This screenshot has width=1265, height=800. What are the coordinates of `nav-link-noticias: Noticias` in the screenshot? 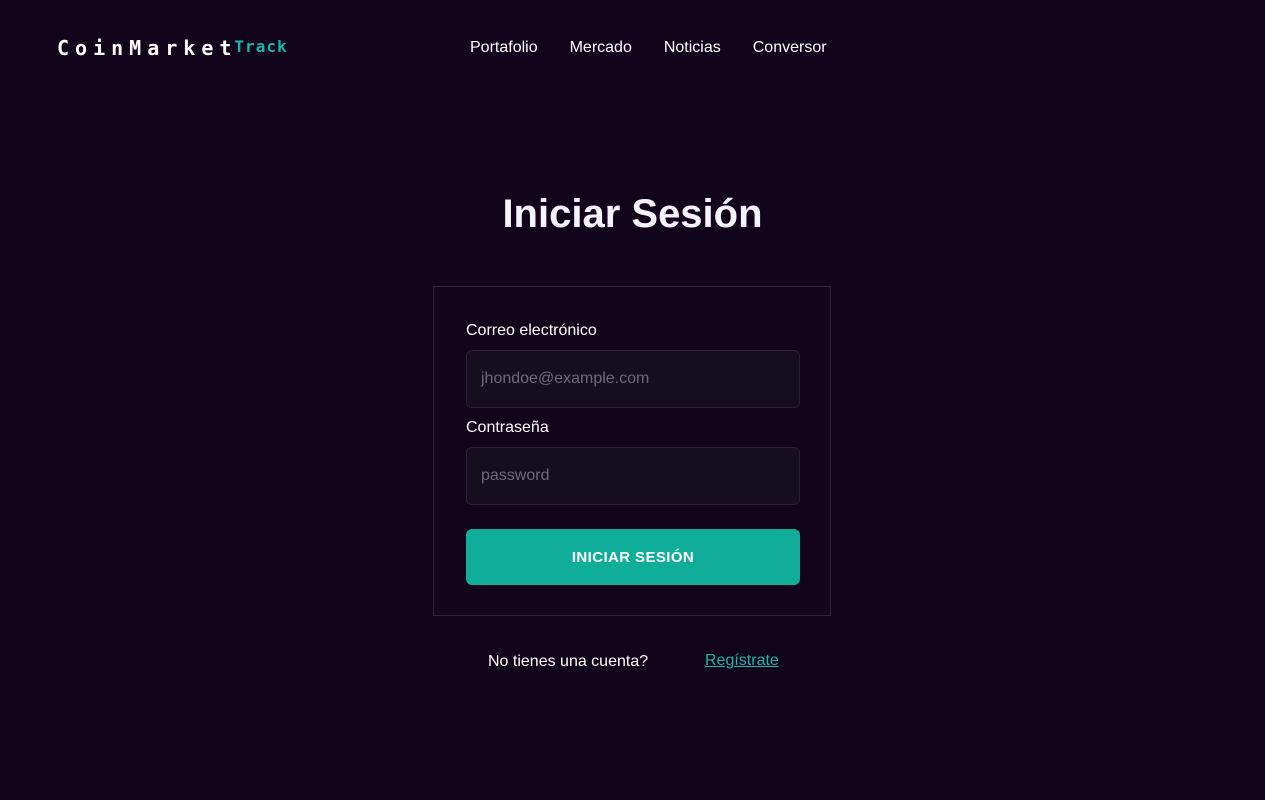 It's located at (692, 48).